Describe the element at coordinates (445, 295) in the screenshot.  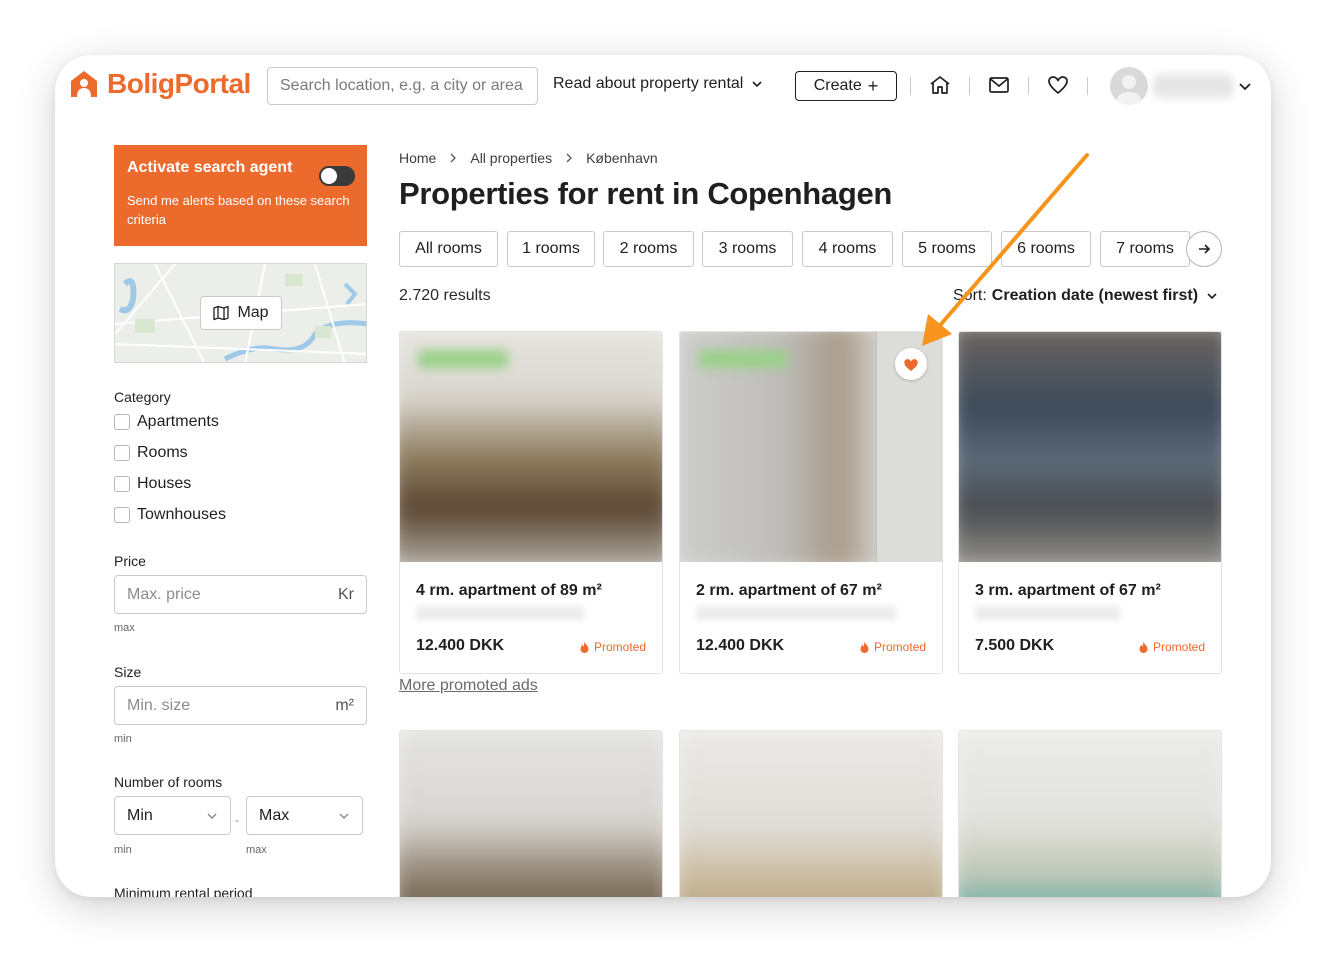
I see `results-count: 2.720 results` at that location.